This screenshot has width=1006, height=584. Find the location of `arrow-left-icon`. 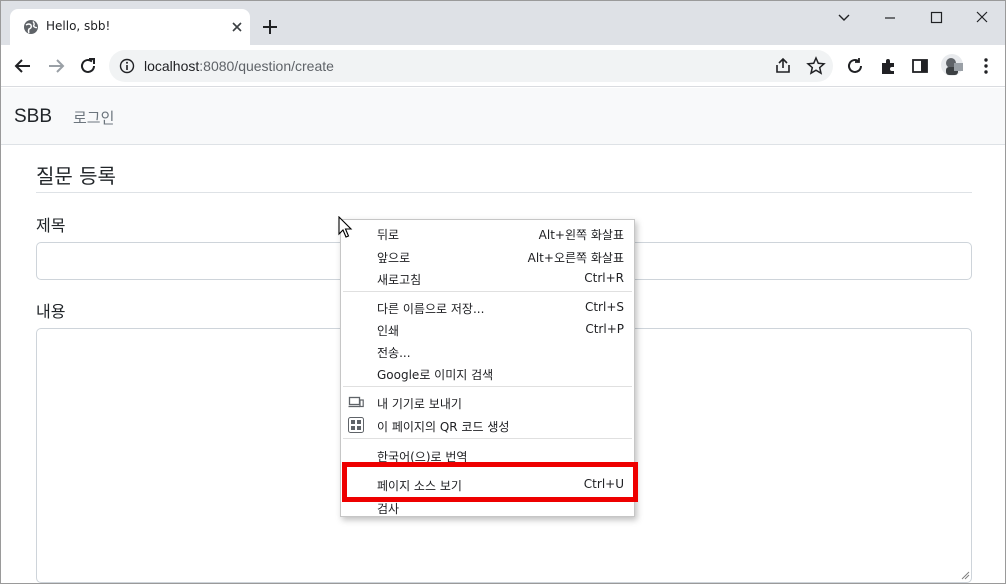

arrow-left-icon is located at coordinates (23, 66).